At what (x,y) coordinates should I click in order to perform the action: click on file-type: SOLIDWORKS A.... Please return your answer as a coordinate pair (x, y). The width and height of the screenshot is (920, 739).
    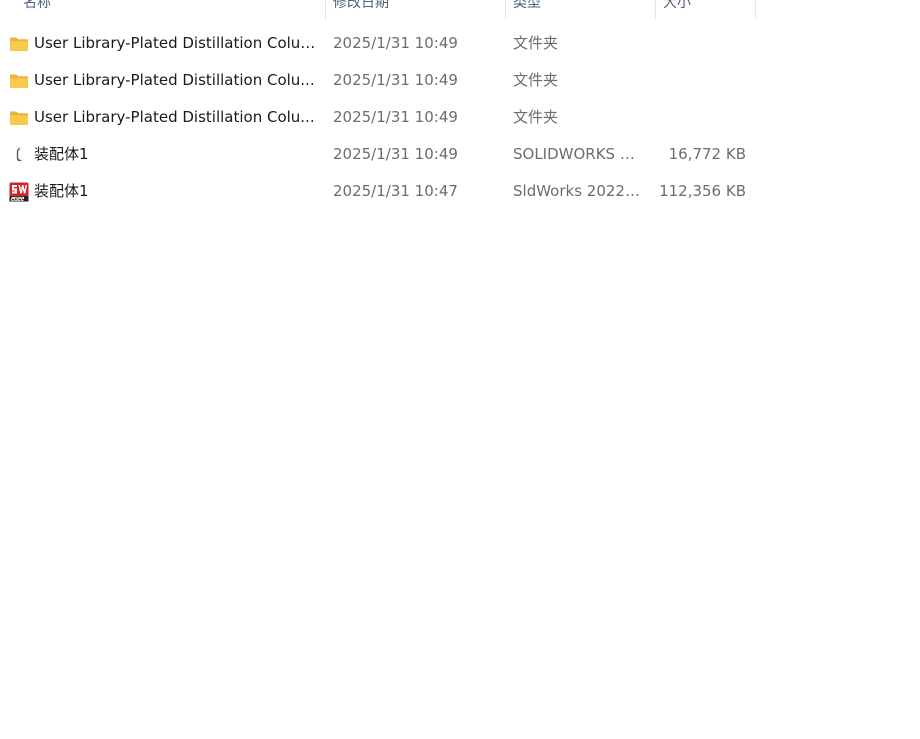
    Looking at the image, I should click on (578, 154).